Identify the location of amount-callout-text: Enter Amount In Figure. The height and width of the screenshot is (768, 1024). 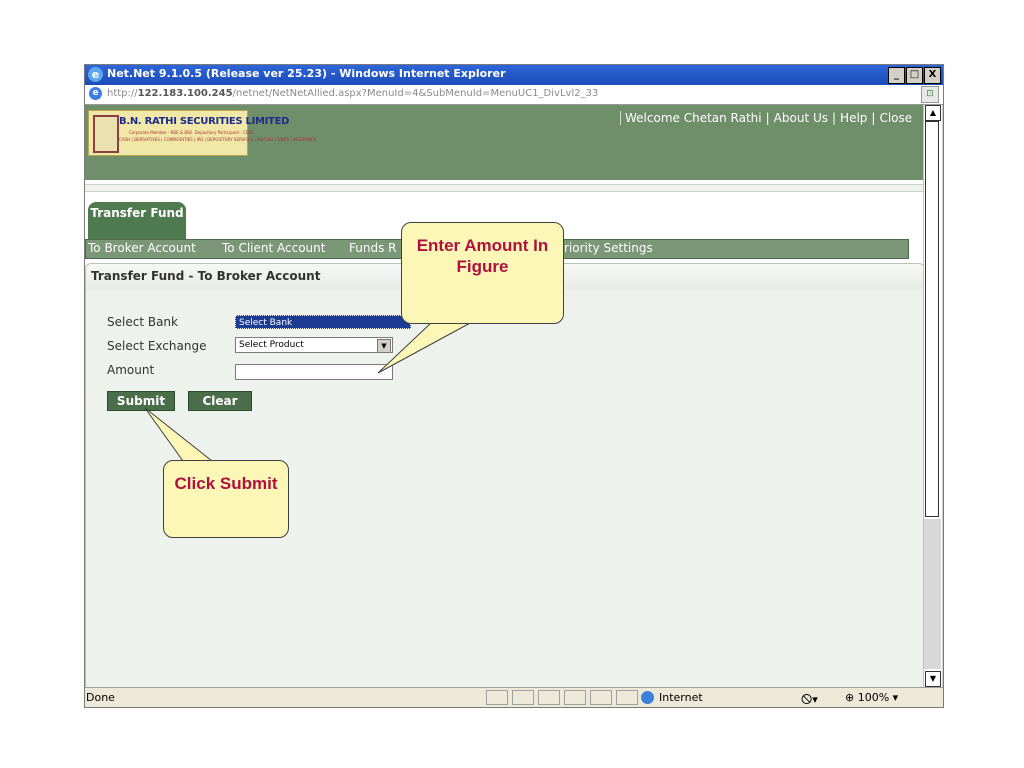
(482, 256).